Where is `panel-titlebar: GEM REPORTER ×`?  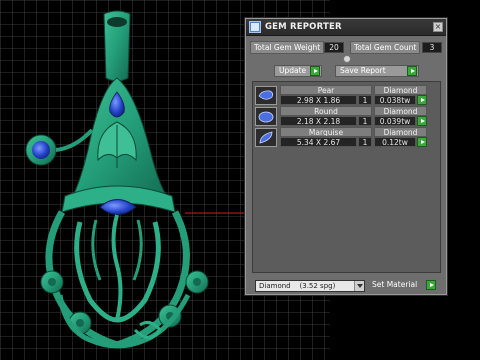 panel-titlebar: GEM REPORTER × is located at coordinates (346, 27).